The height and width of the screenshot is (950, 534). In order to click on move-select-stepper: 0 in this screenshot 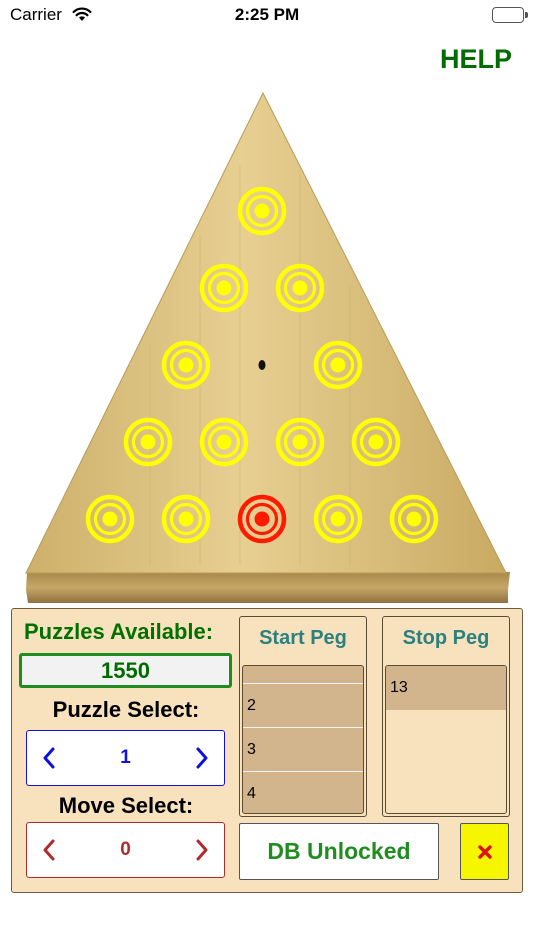, I will do `click(125, 850)`.